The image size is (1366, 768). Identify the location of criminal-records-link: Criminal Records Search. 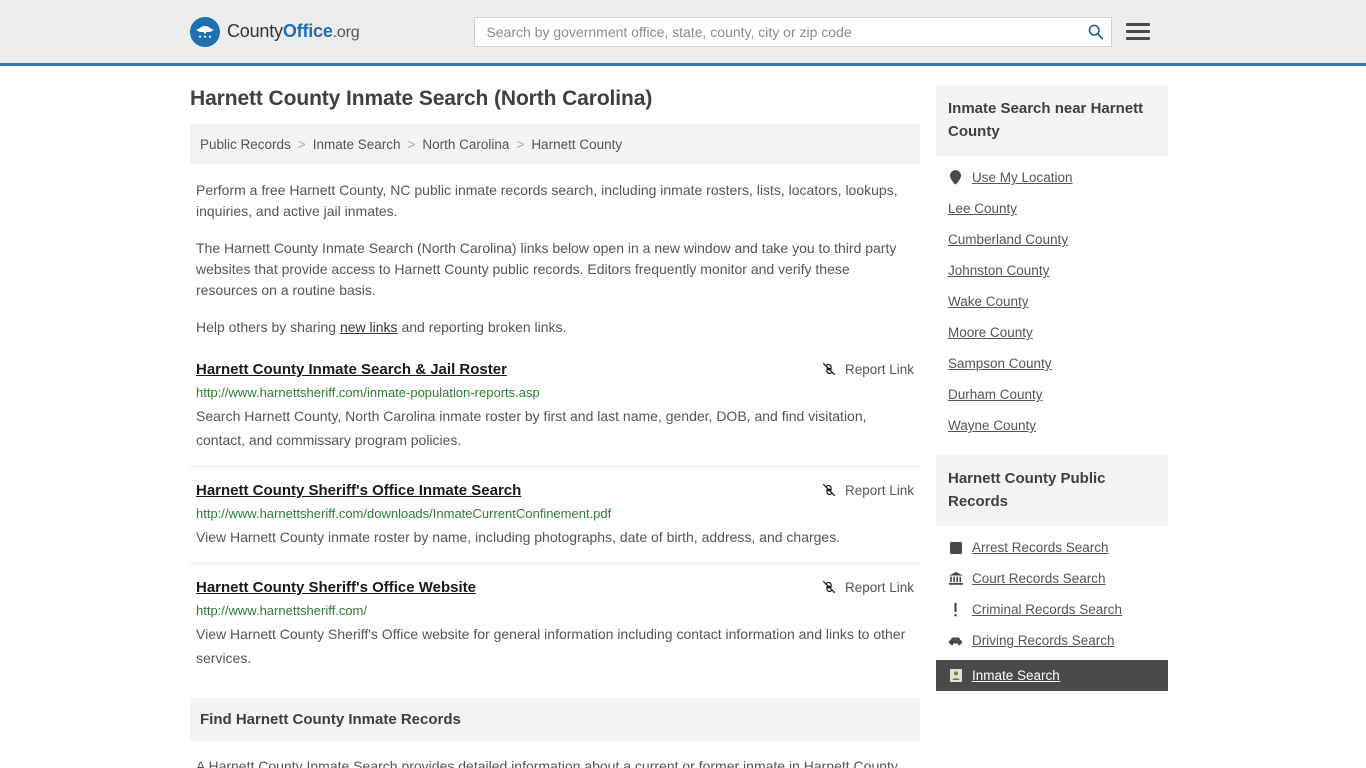
(1047, 609).